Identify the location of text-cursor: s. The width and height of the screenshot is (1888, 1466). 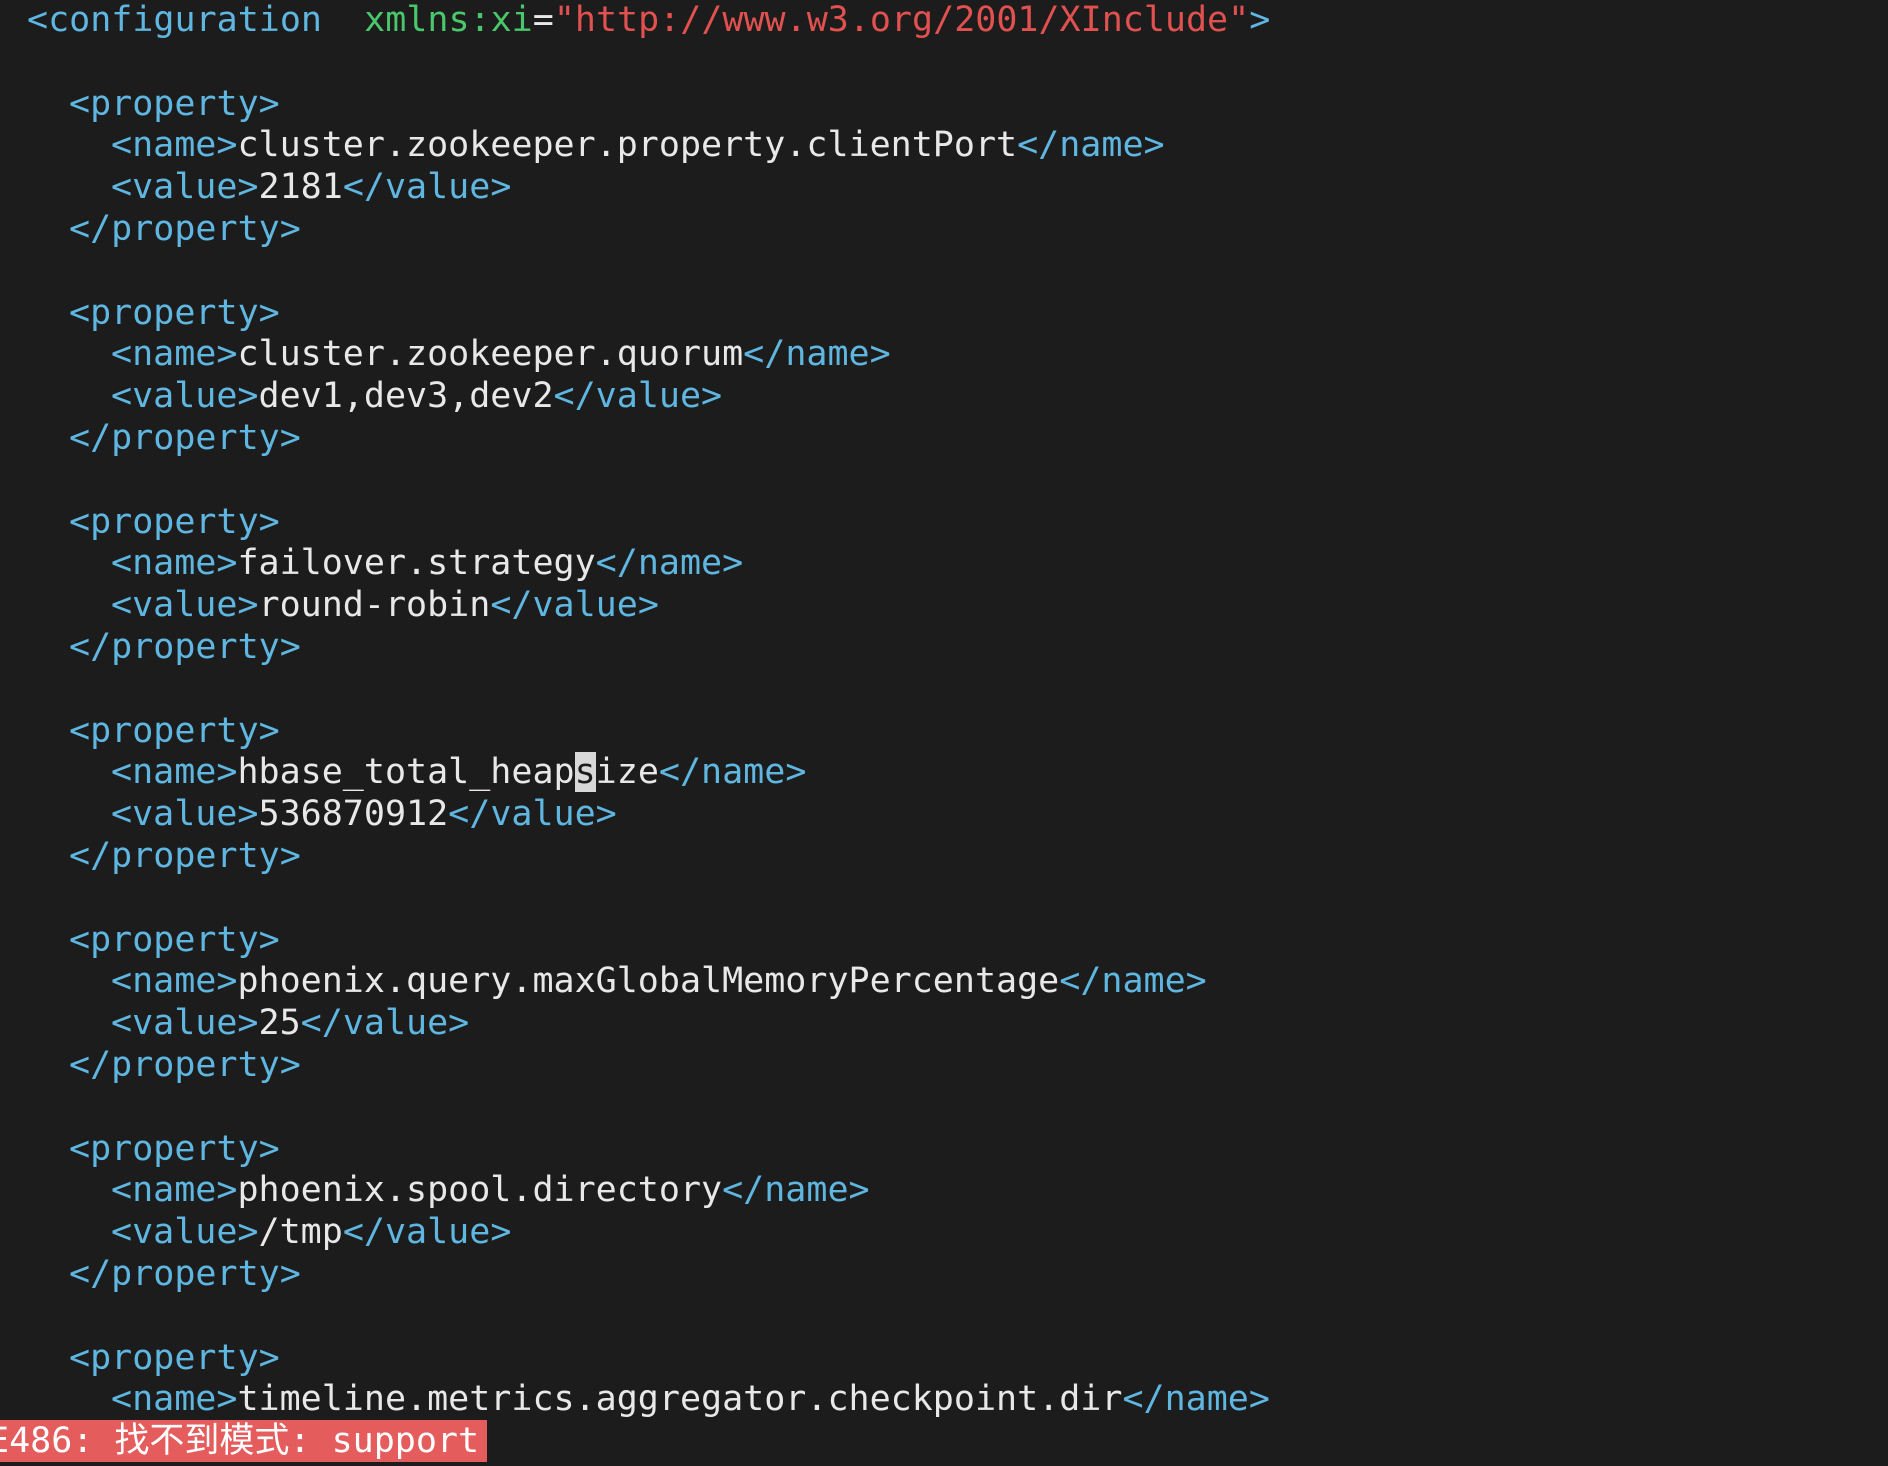
(585, 772).